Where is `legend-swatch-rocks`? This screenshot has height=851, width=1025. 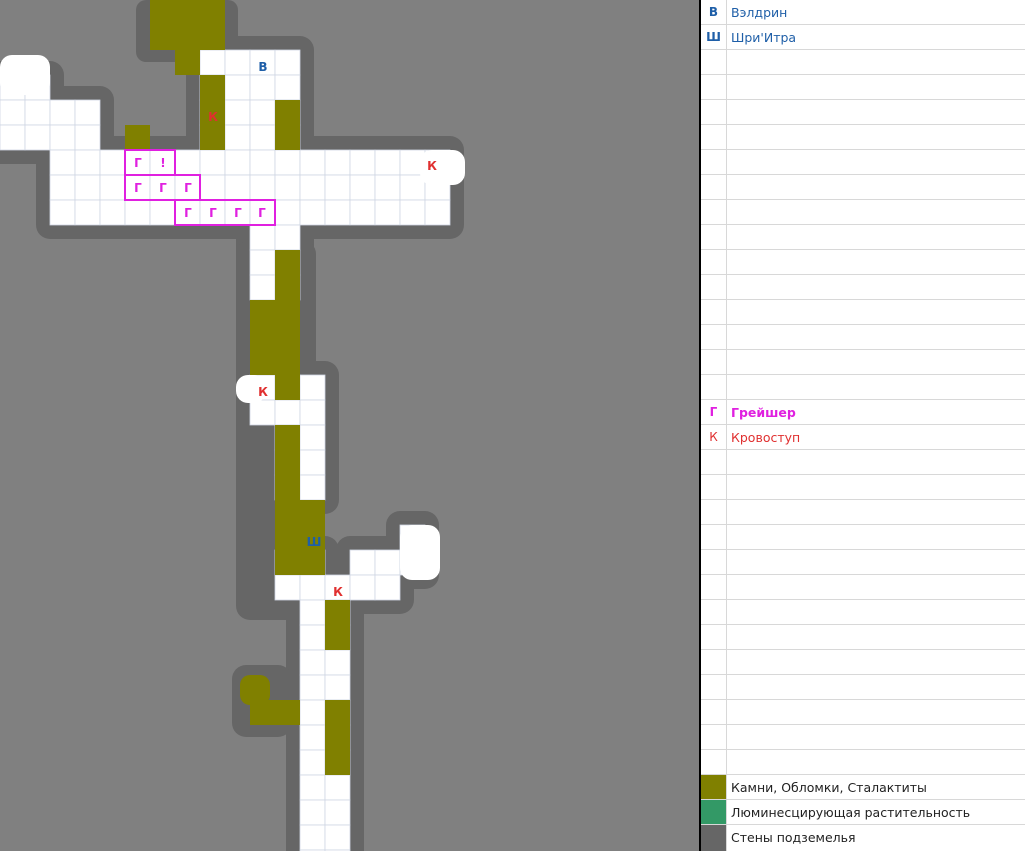
legend-swatch-rocks is located at coordinates (714, 787).